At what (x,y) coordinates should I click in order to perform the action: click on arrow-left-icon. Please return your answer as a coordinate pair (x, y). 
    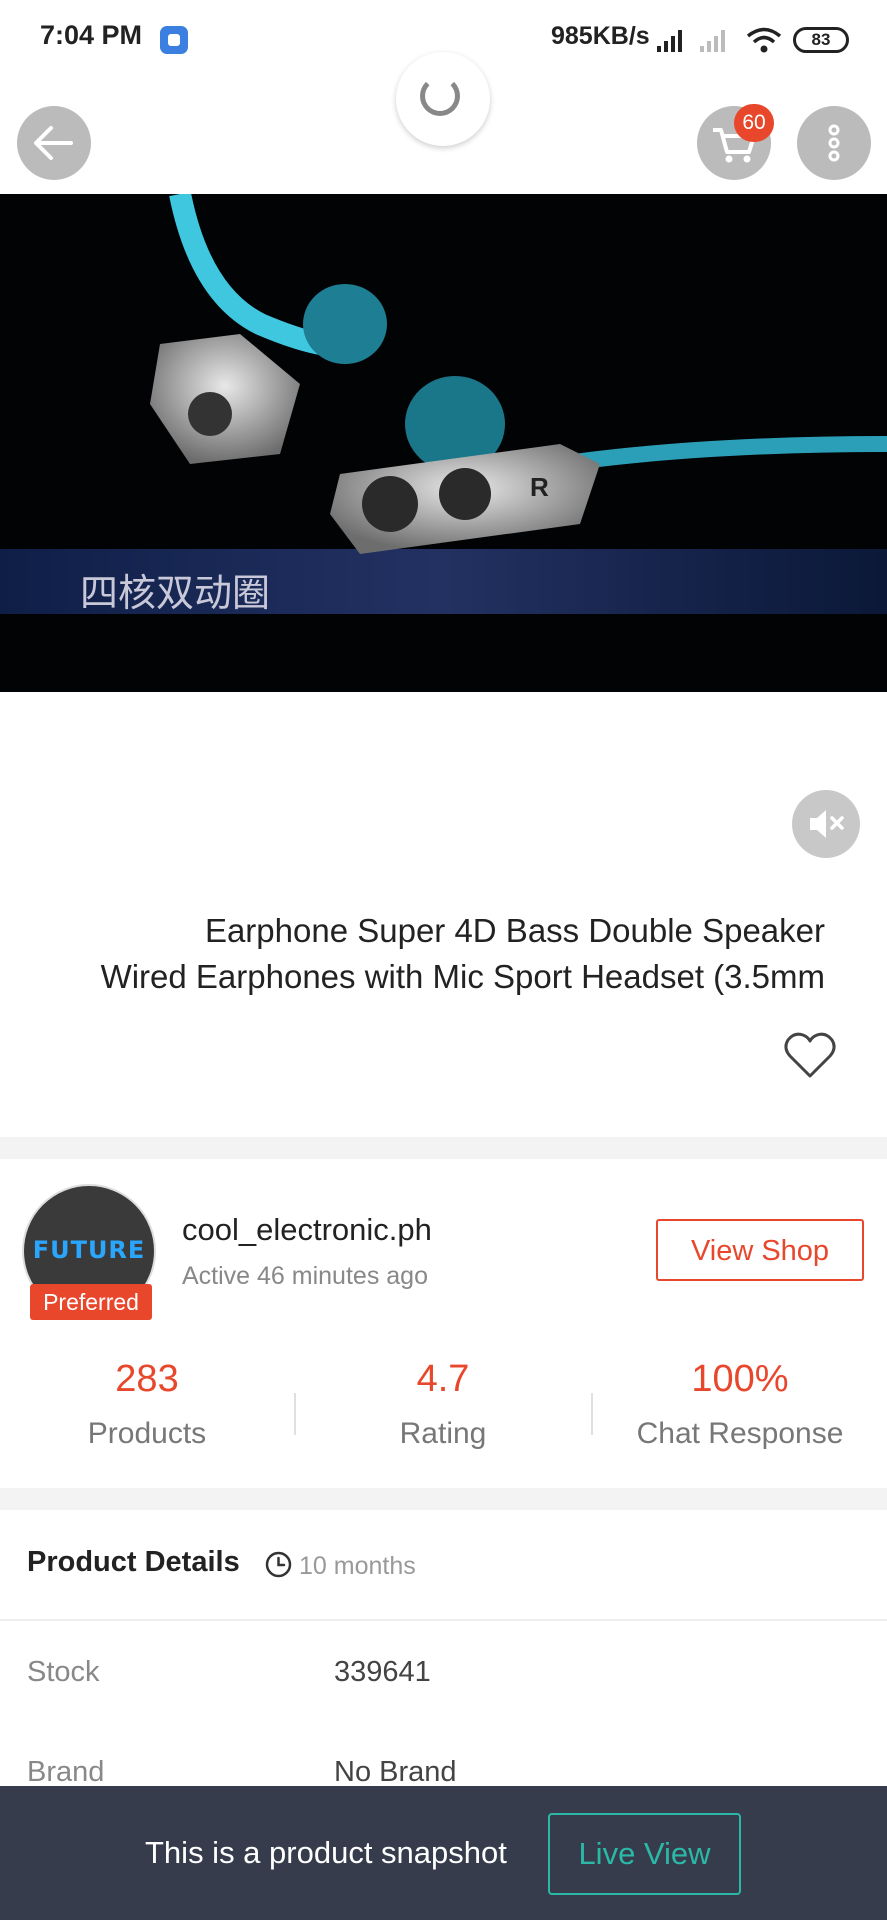
    Looking at the image, I should click on (53, 143).